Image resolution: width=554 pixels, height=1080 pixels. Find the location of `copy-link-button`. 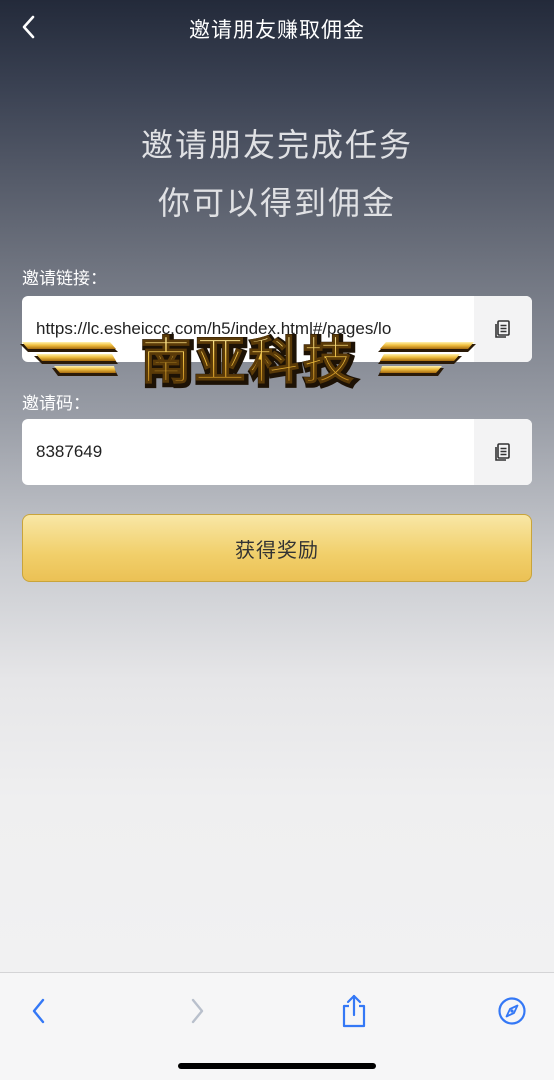

copy-link-button is located at coordinates (503, 329).